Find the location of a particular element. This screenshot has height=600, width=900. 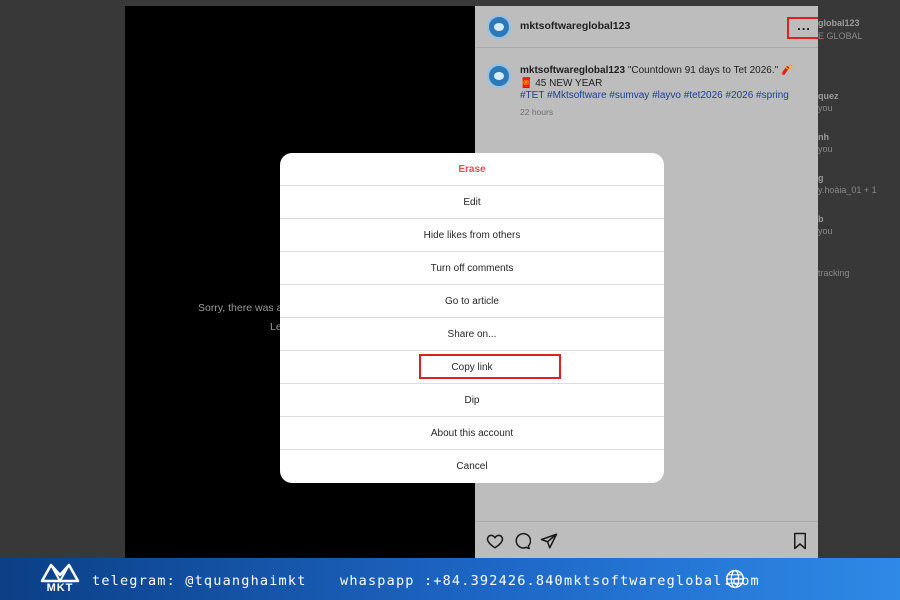

mkt-logo-icon is located at coordinates (60, 573).